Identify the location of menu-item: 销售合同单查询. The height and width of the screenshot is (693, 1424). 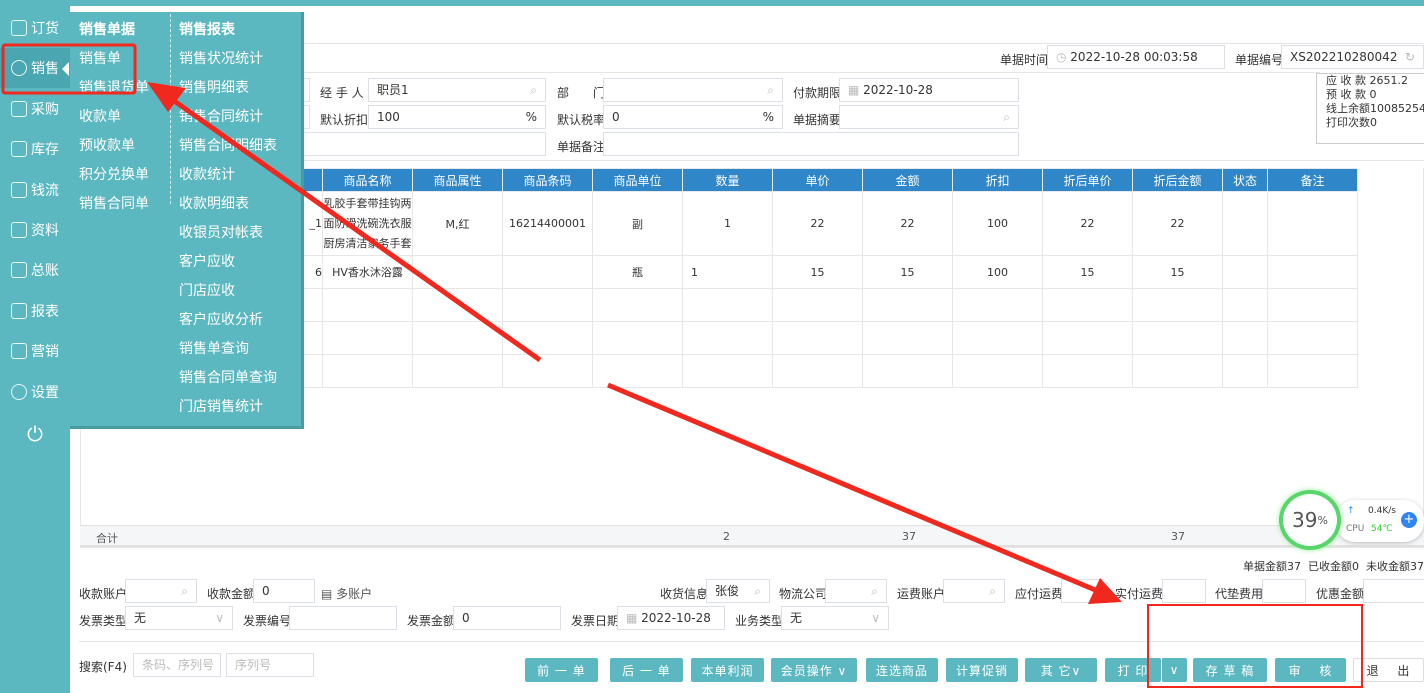
(228, 382).